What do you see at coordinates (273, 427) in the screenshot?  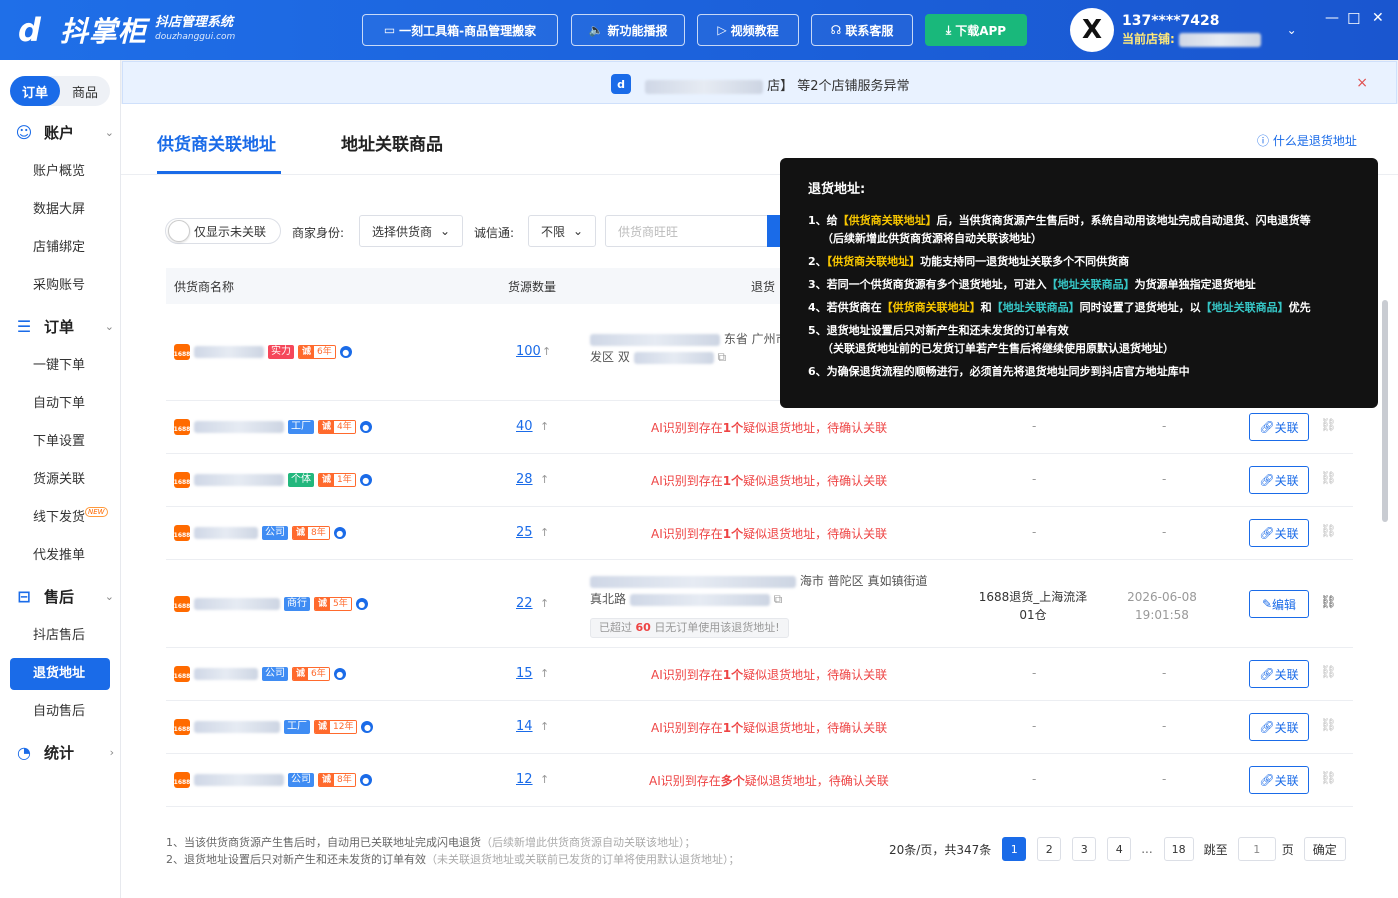 I see `supplier-name: 1688 工厂 诚 4年 ●` at bounding box center [273, 427].